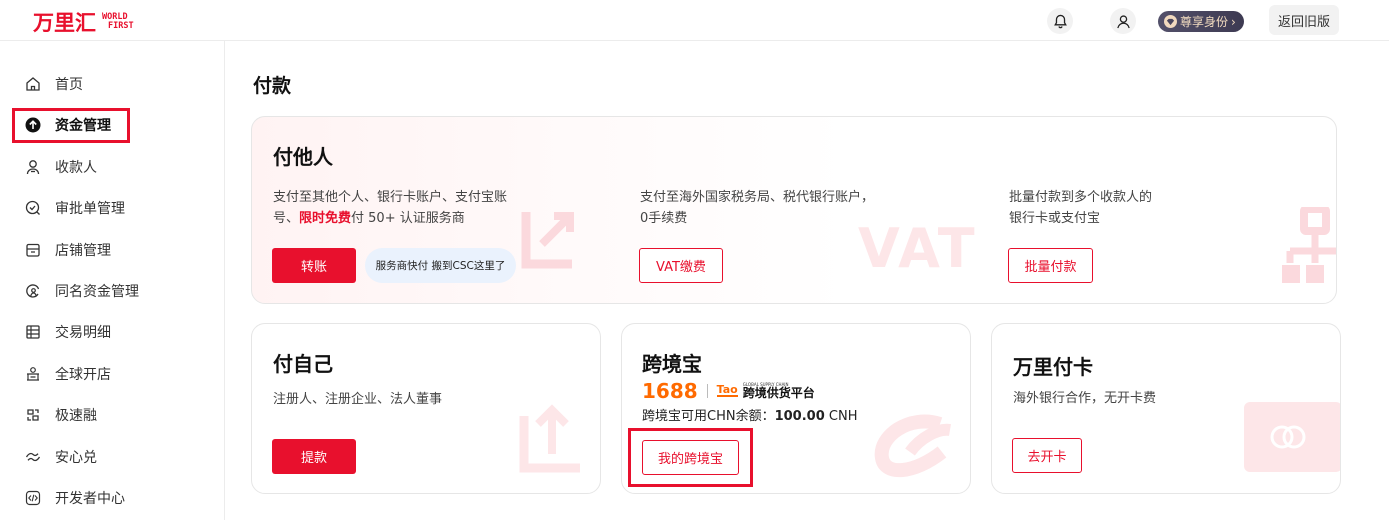  What do you see at coordinates (1123, 21) in the screenshot?
I see `user-profile-icon` at bounding box center [1123, 21].